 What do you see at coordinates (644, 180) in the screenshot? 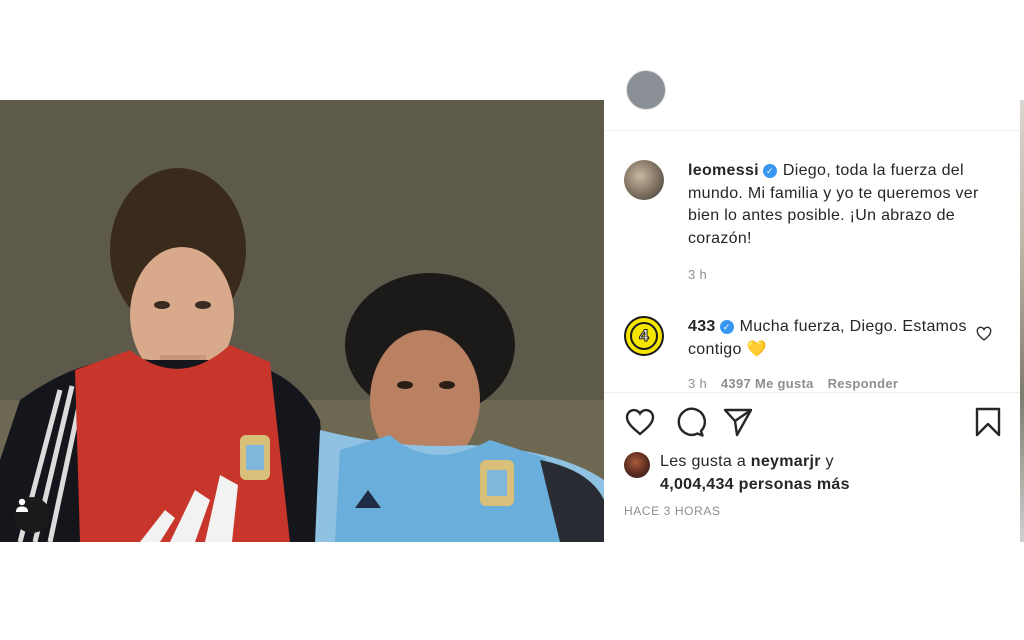
I see `avatar` at bounding box center [644, 180].